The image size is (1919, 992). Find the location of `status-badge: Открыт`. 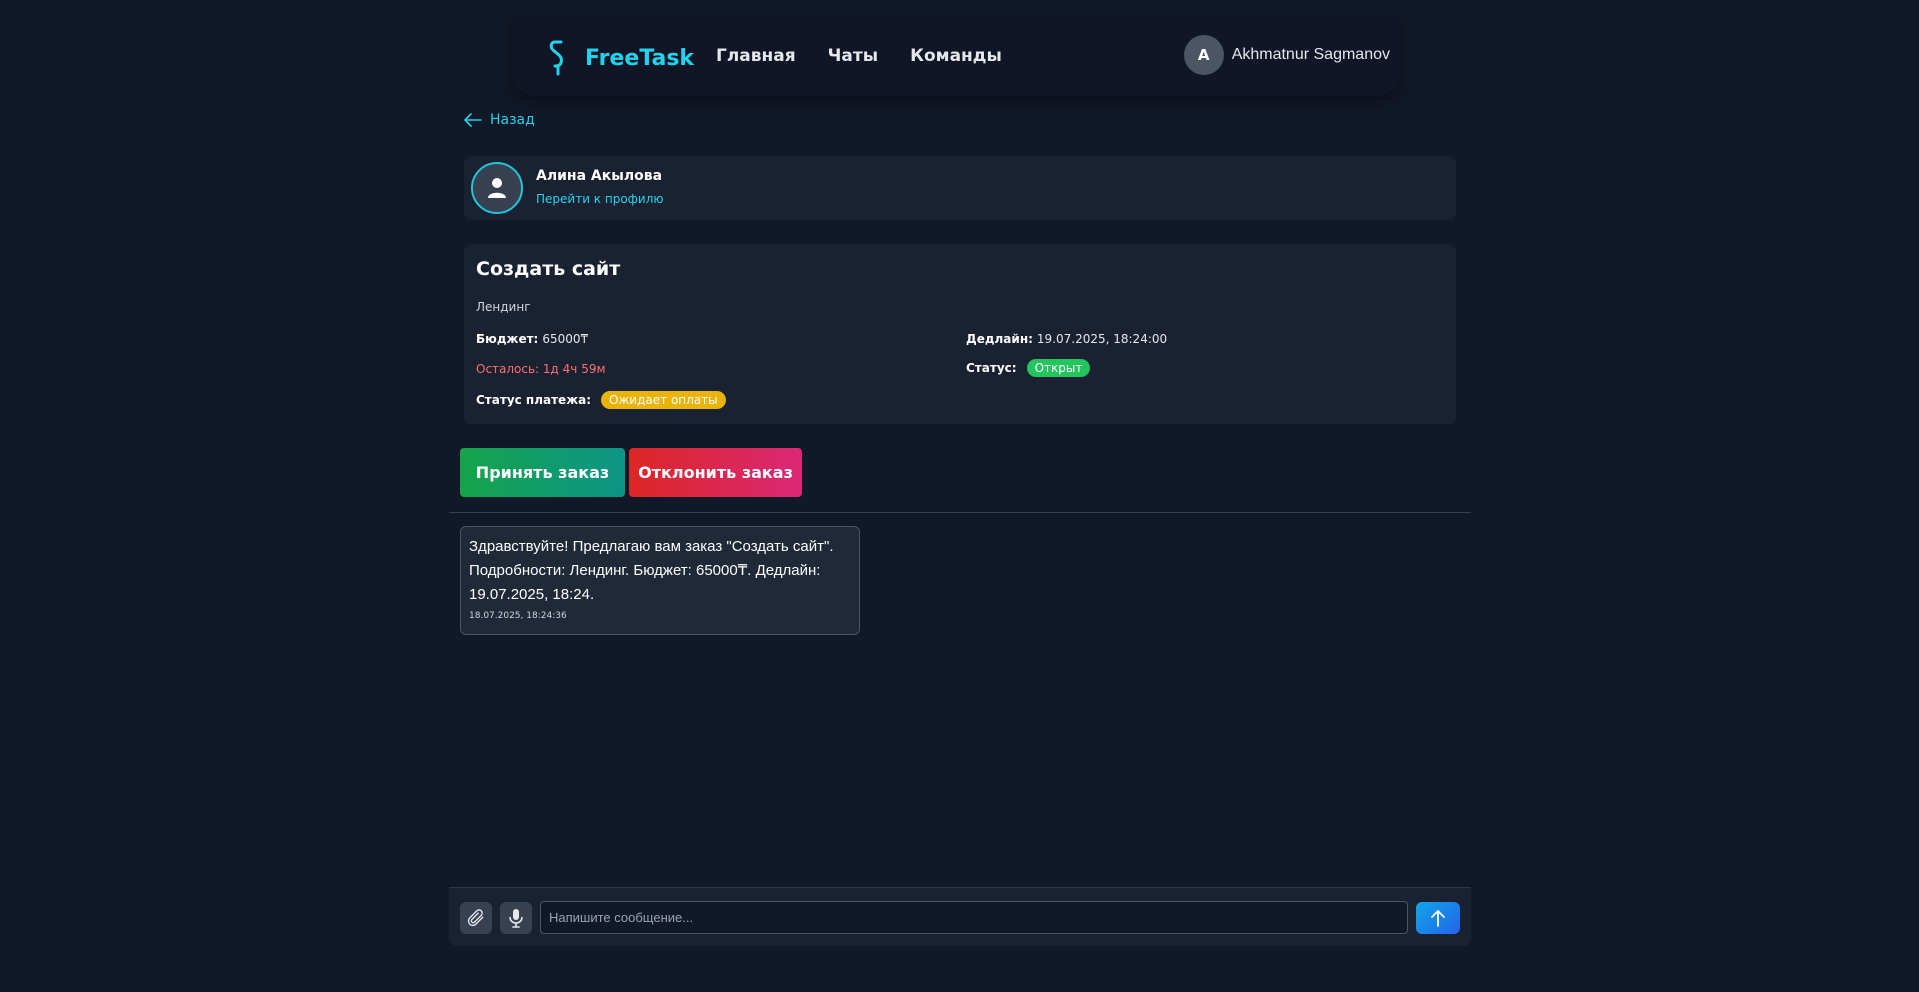

status-badge: Открыт is located at coordinates (1058, 368).